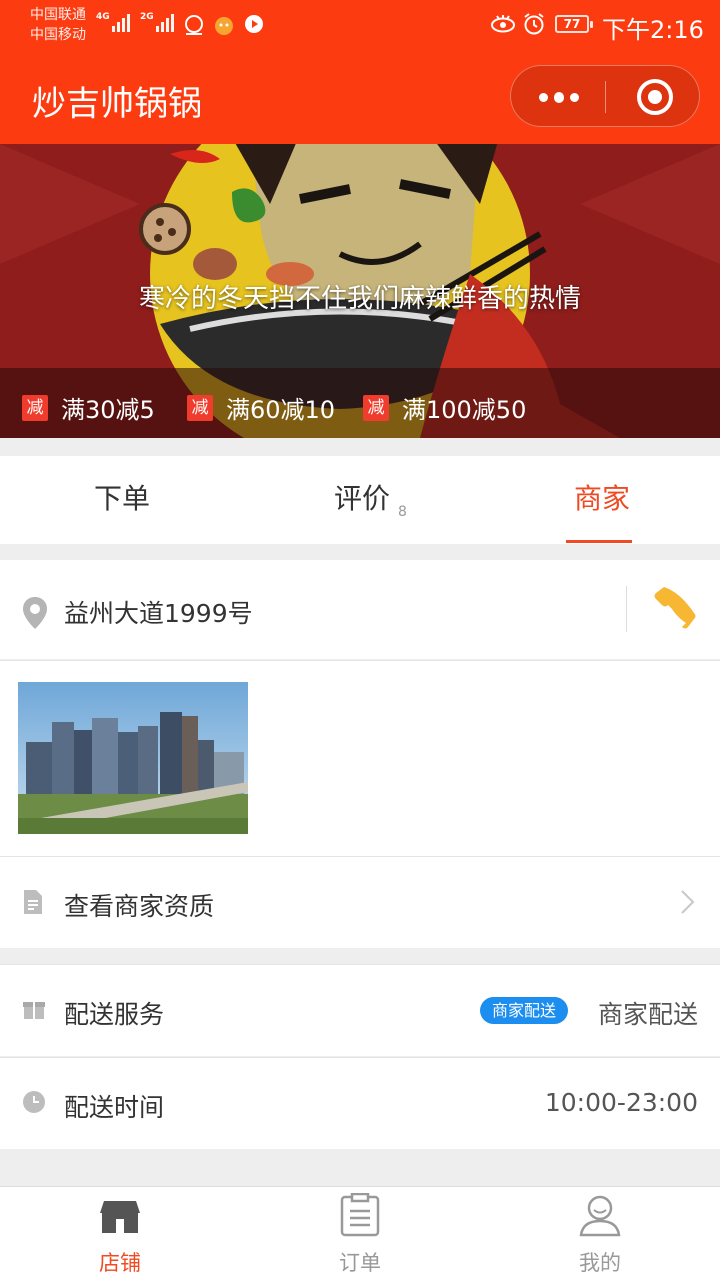 The height and width of the screenshot is (1280, 720). What do you see at coordinates (655, 97) in the screenshot?
I see `close-miniprogram-button` at bounding box center [655, 97].